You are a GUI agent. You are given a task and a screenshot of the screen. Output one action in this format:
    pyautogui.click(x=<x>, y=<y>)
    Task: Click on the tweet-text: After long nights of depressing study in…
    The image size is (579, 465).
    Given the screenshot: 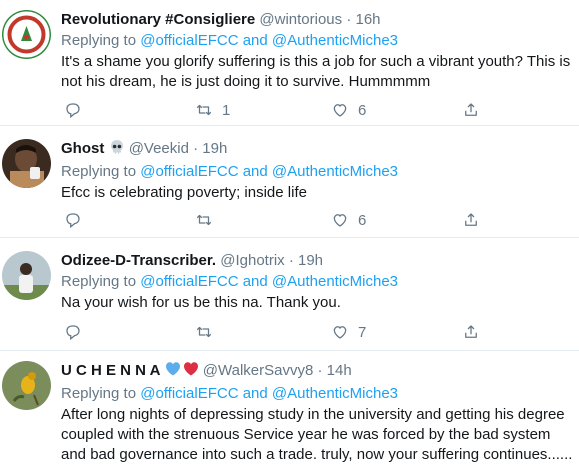 What is the action you would take?
    pyautogui.click(x=317, y=434)
    